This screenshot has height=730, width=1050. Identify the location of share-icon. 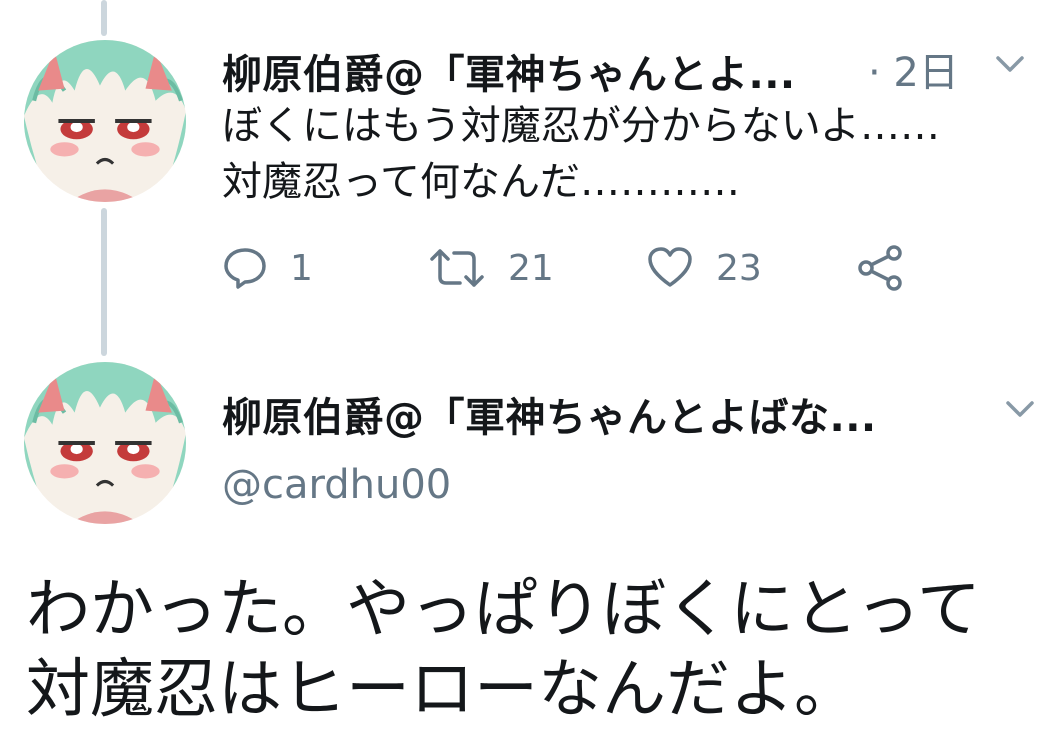
(880, 268).